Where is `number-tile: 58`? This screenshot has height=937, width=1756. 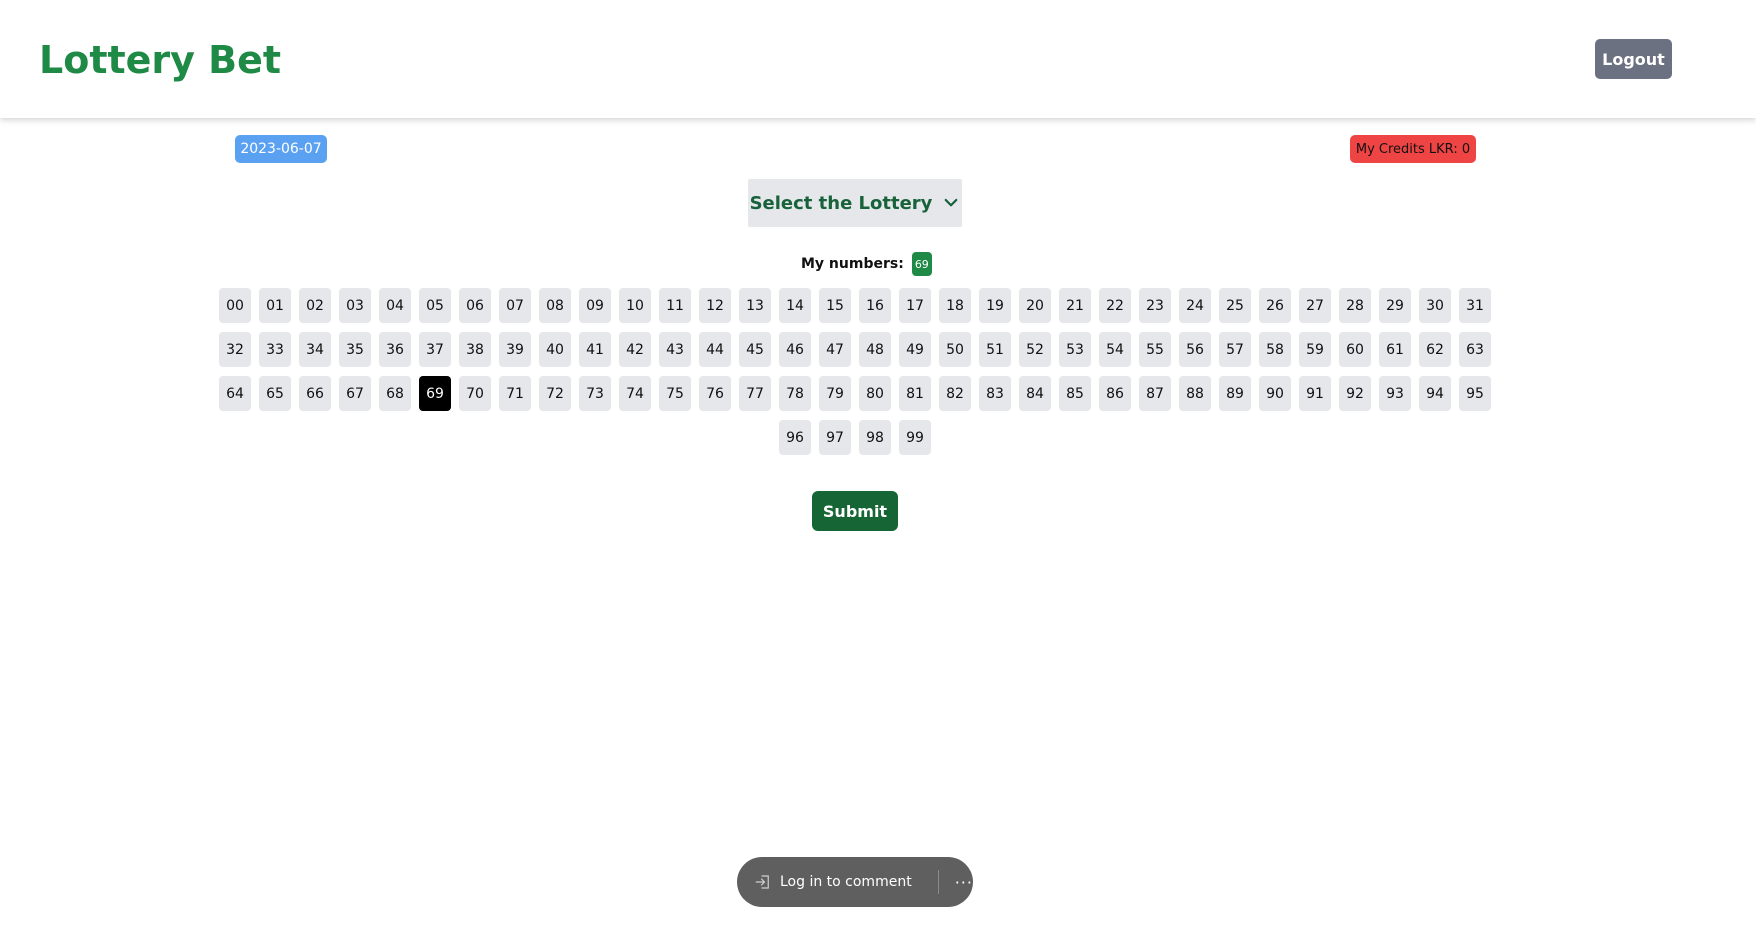
number-tile: 58 is located at coordinates (1275, 349).